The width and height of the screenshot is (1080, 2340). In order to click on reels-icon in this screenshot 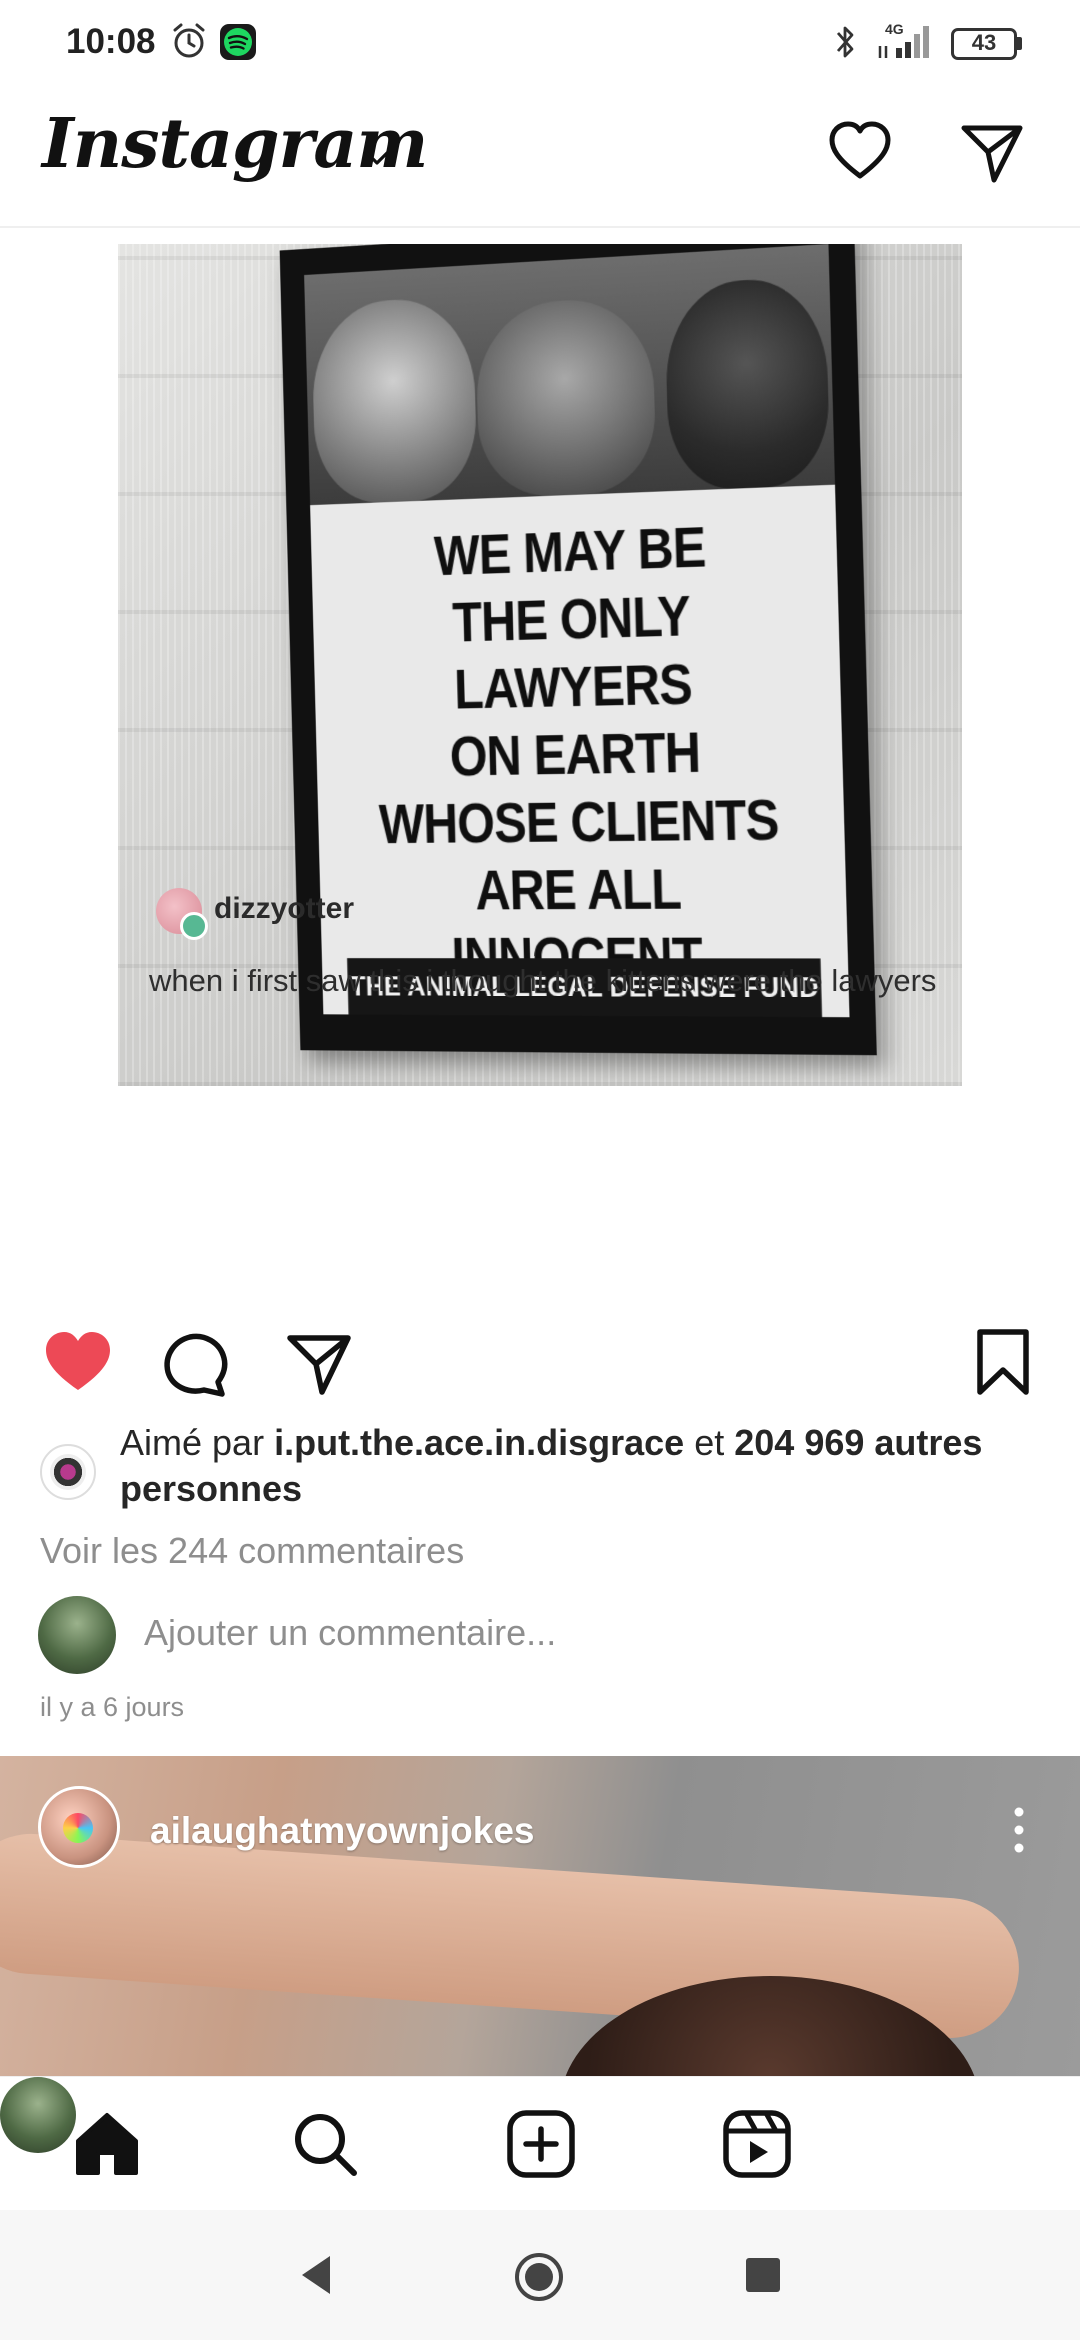, I will do `click(757, 2144)`.